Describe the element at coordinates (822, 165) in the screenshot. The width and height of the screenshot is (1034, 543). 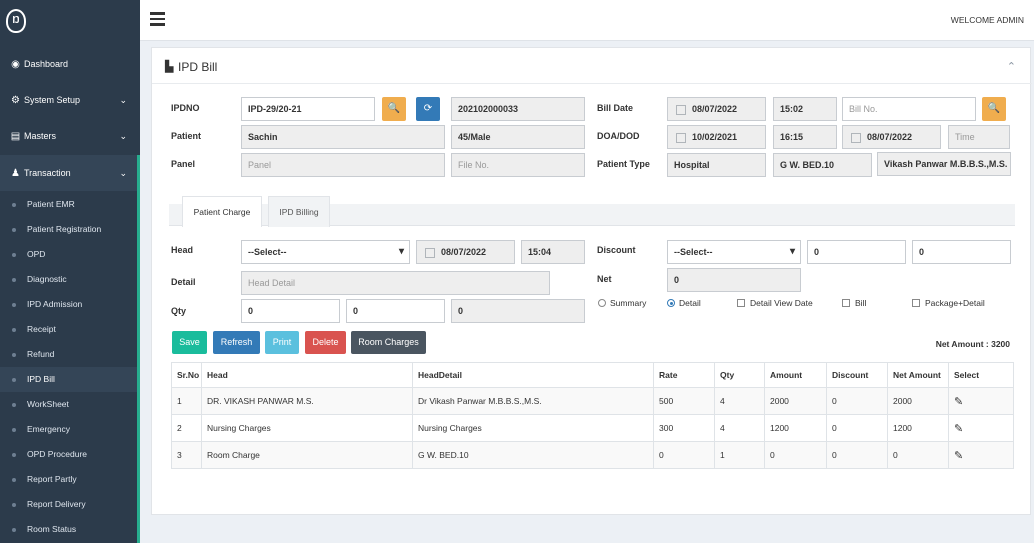
I see `bed-field: G W. BED.10` at that location.